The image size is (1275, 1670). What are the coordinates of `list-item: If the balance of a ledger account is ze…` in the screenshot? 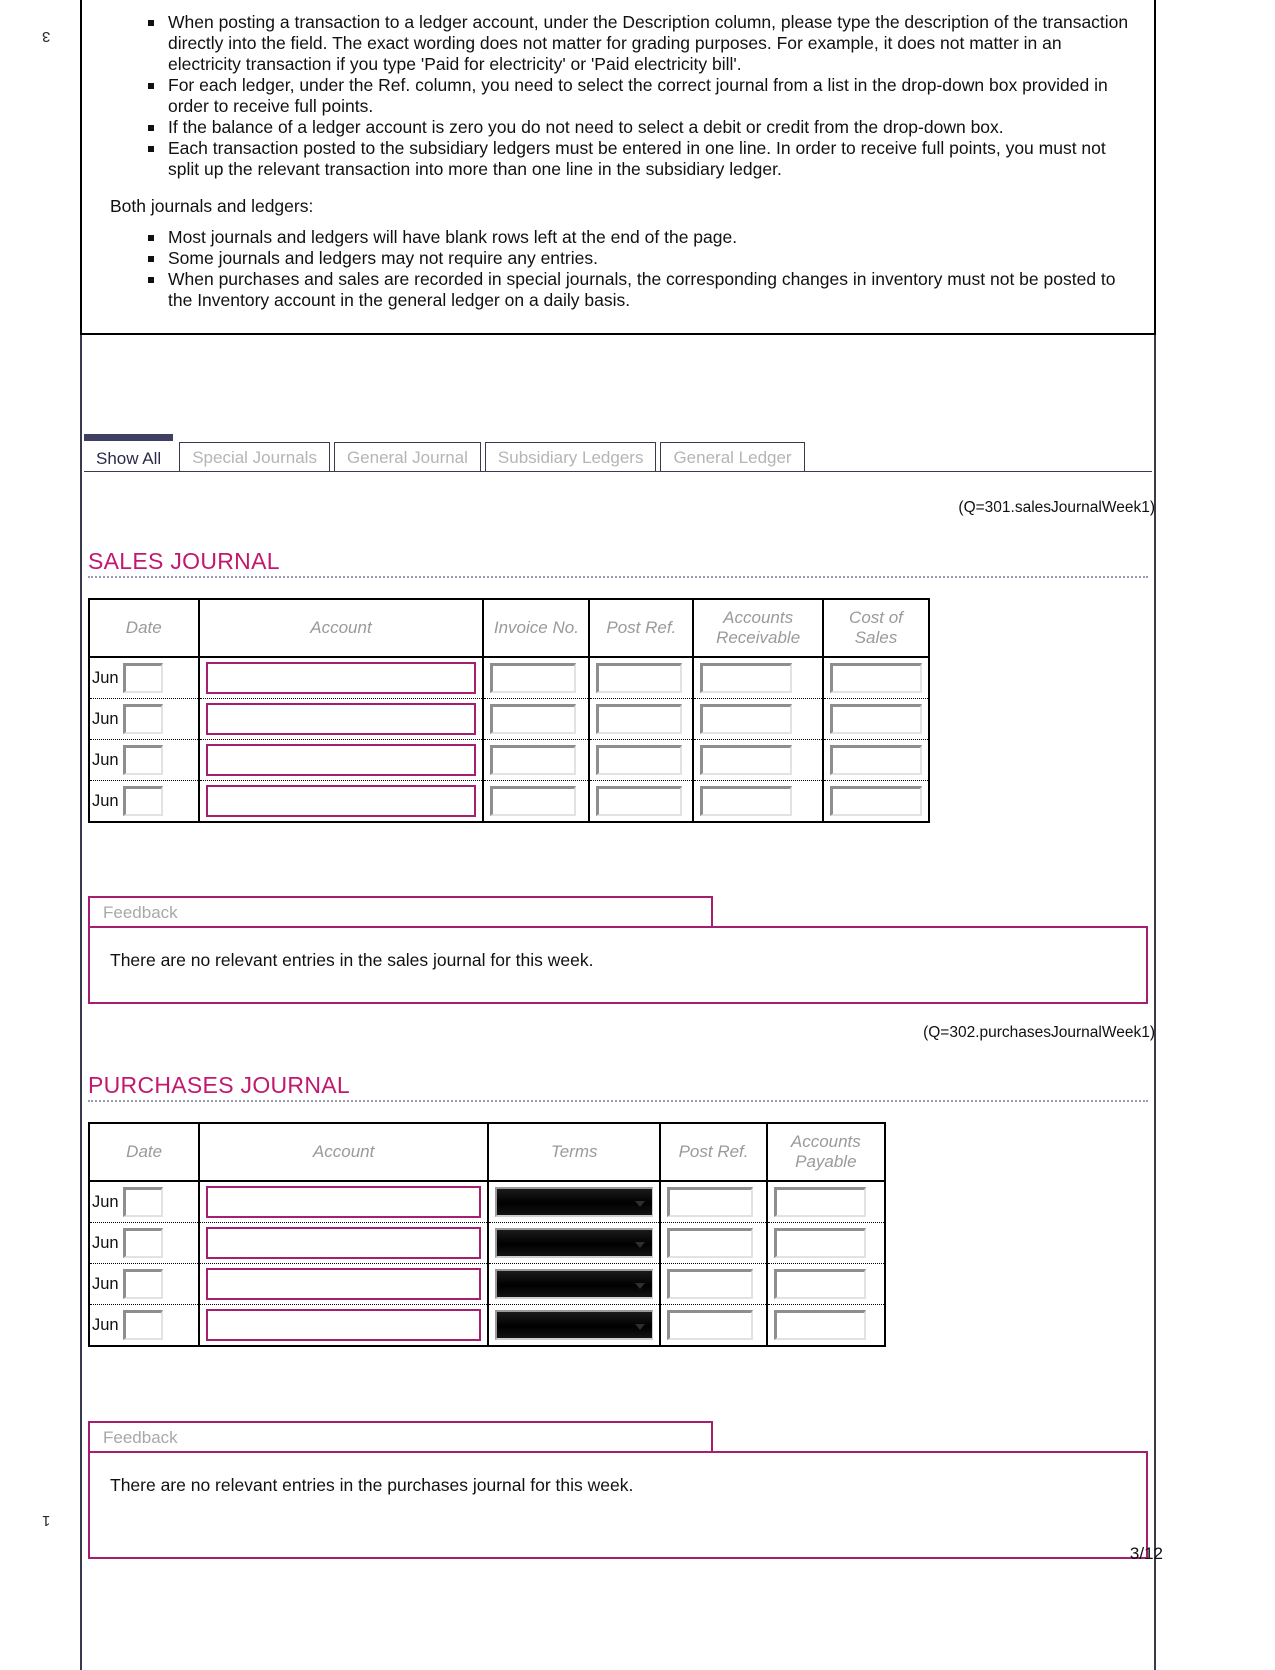 It's located at (639, 127).